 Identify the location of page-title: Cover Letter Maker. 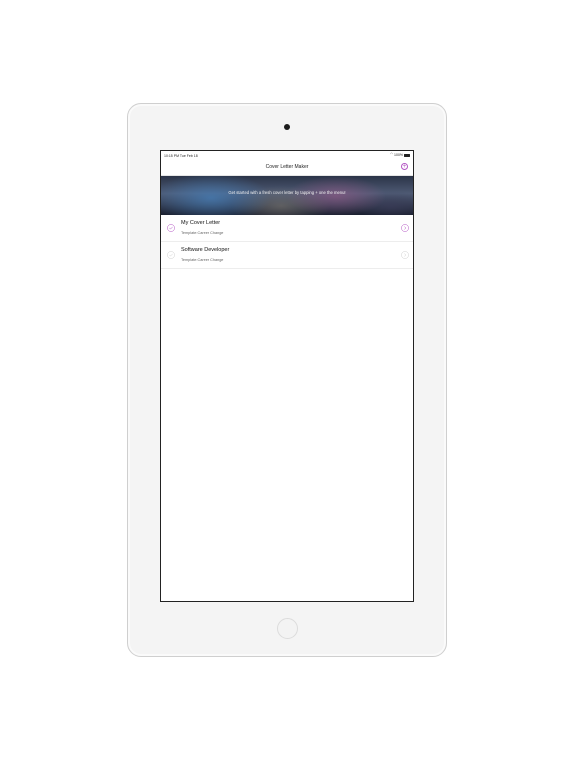
(287, 167).